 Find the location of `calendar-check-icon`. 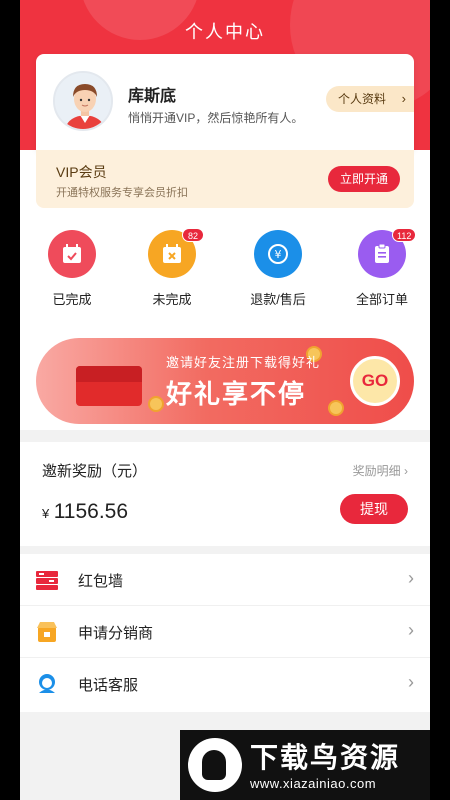

calendar-check-icon is located at coordinates (72, 253).